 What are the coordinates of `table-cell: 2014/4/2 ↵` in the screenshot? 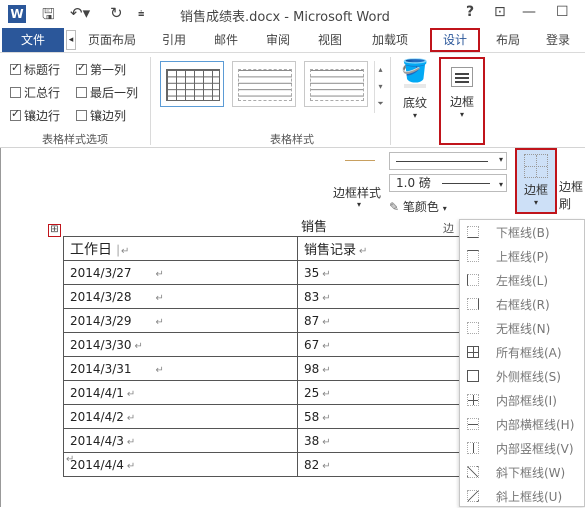 It's located at (180, 416).